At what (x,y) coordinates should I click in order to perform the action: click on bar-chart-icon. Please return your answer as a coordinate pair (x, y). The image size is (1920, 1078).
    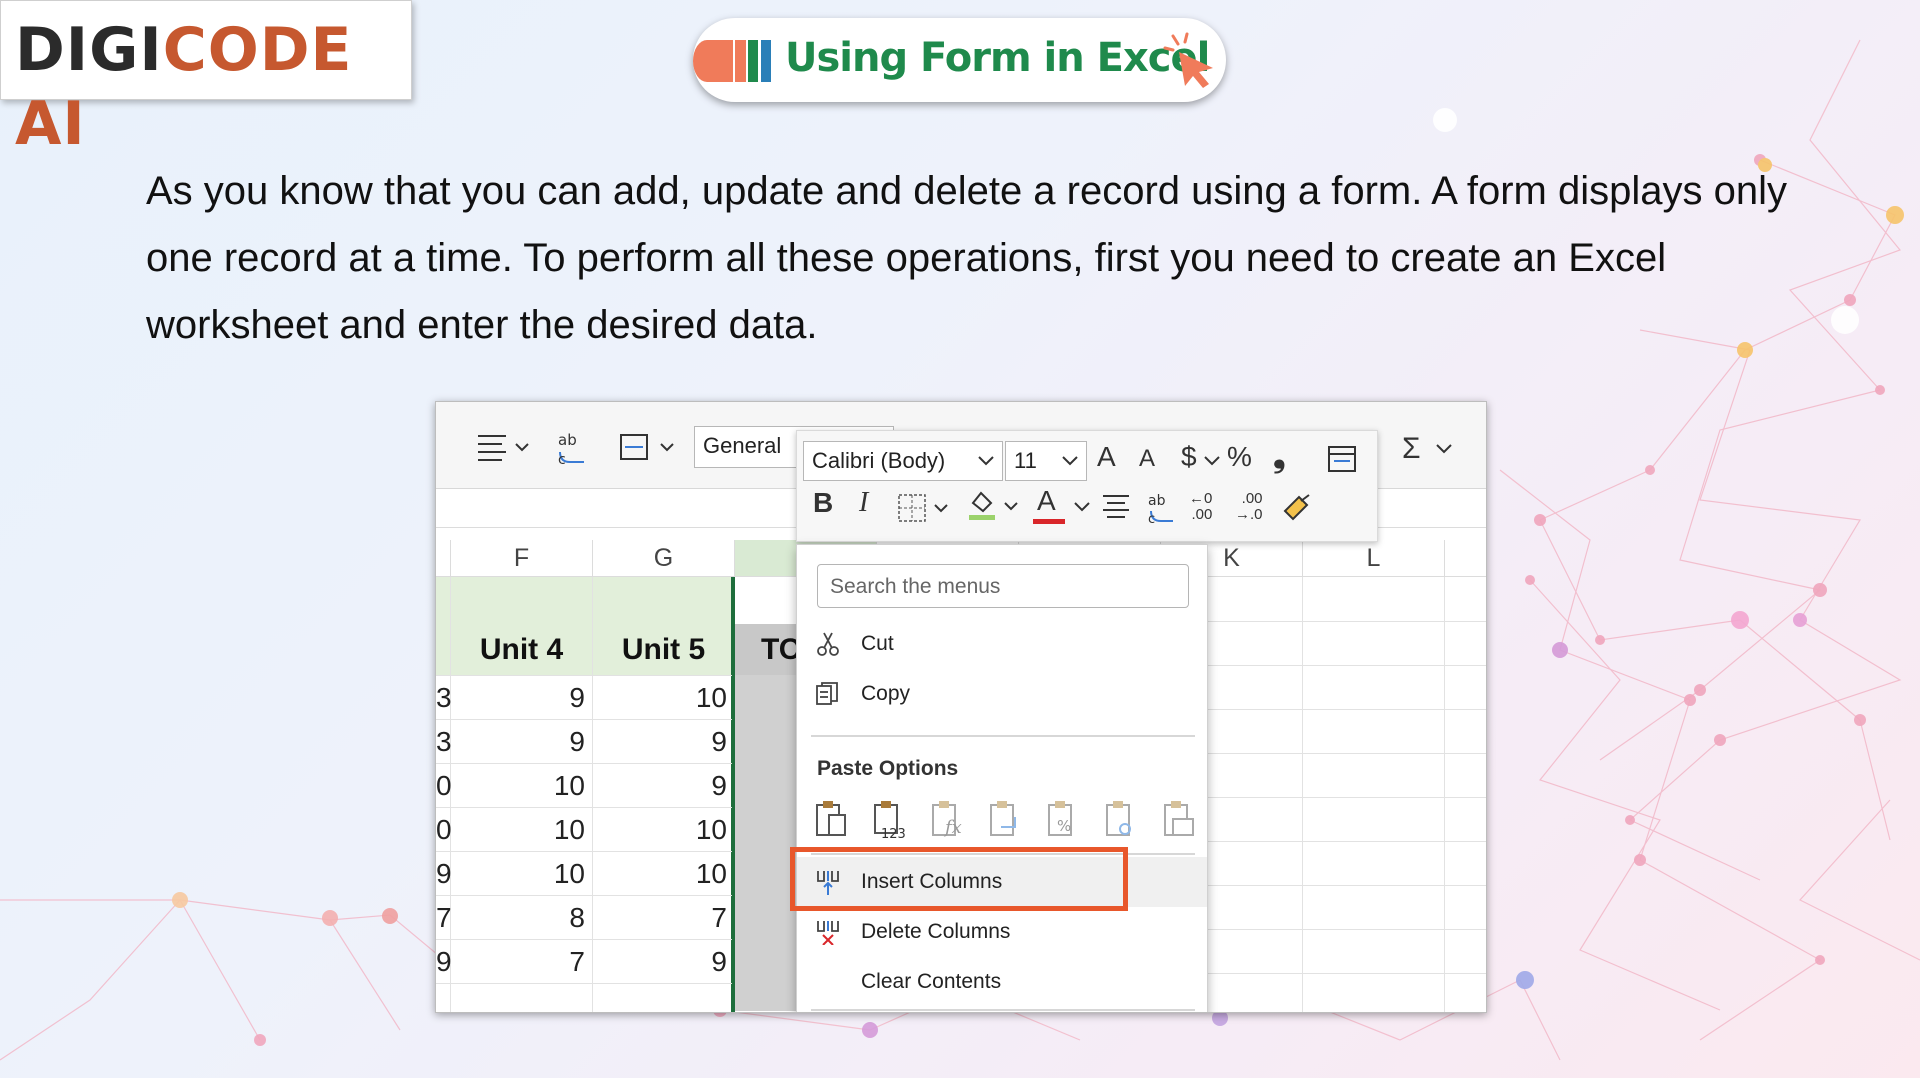
    Looking at the image, I should click on (732, 61).